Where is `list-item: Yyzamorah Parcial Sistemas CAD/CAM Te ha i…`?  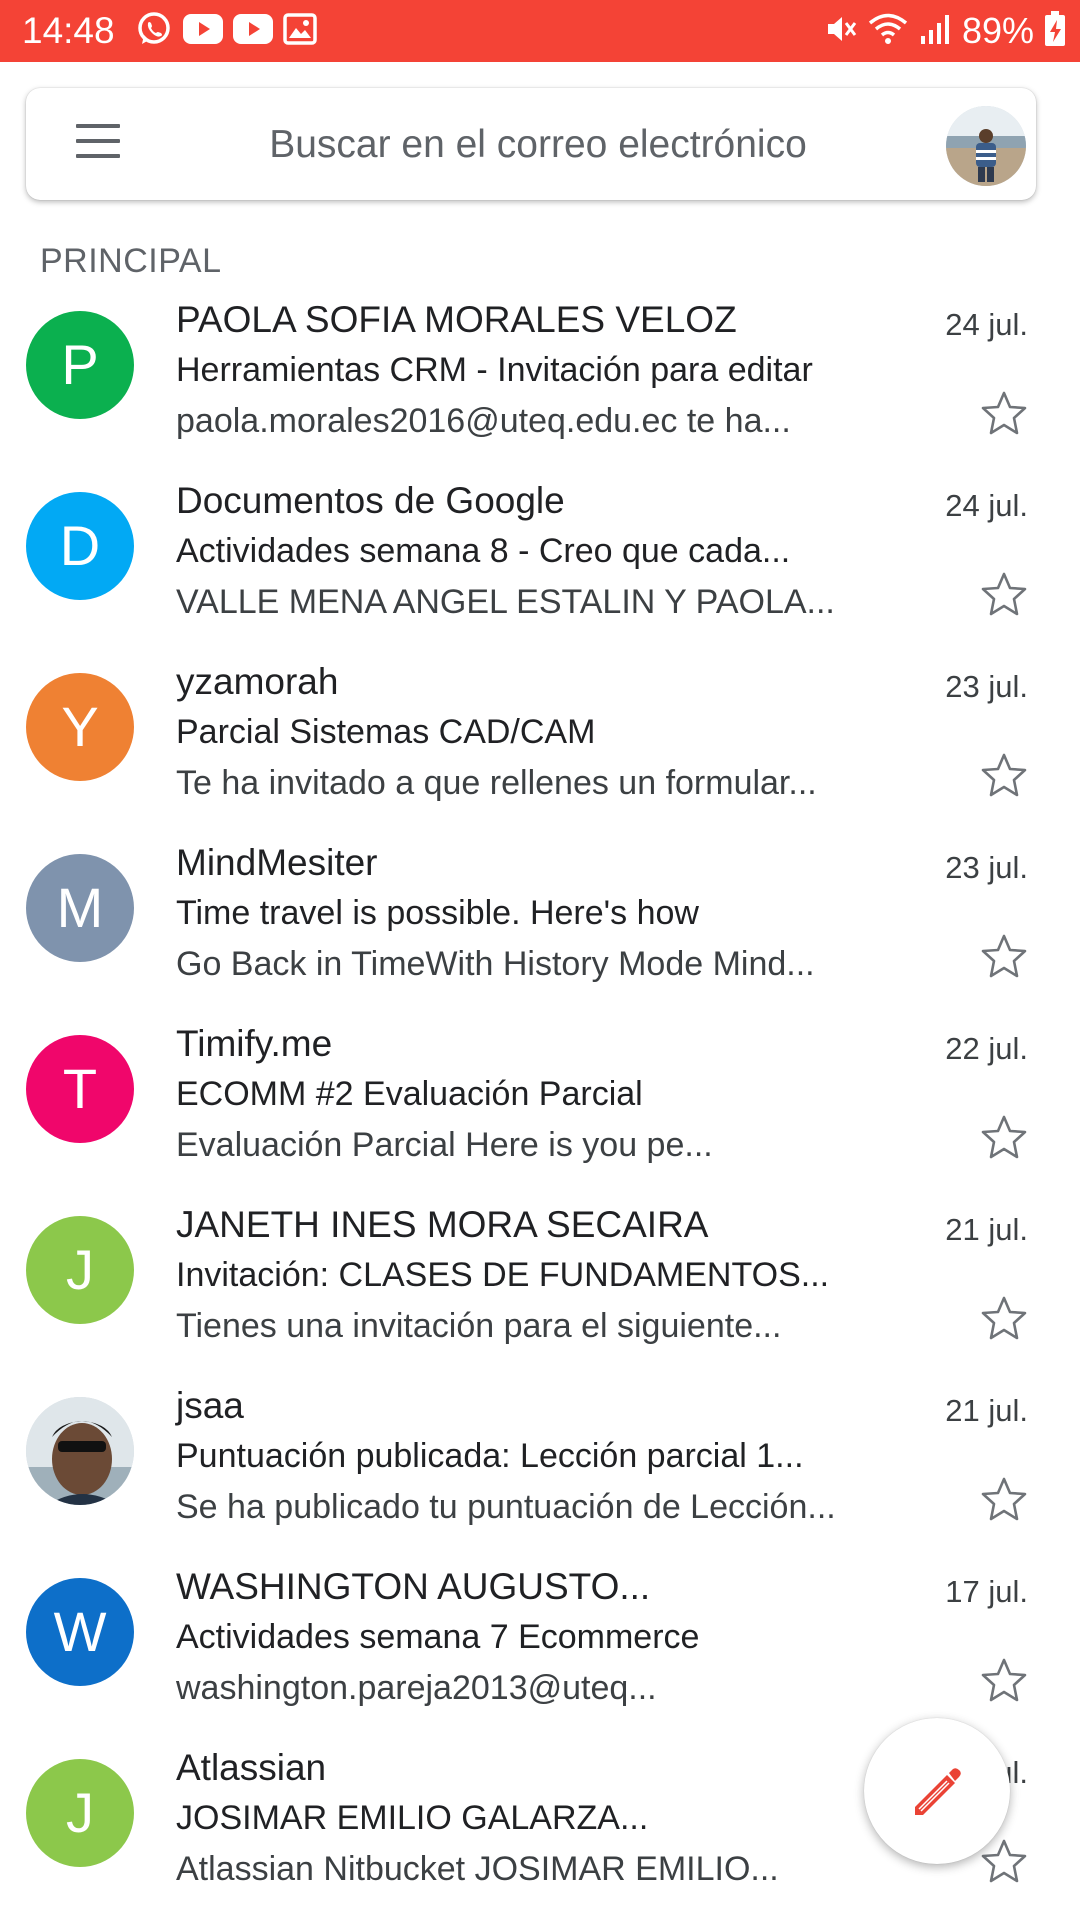
list-item: Yyzamorah Parcial Sistemas CAD/CAM Te ha i… is located at coordinates (540, 747).